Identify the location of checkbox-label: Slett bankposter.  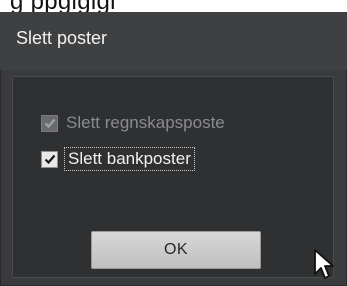
(129, 159).